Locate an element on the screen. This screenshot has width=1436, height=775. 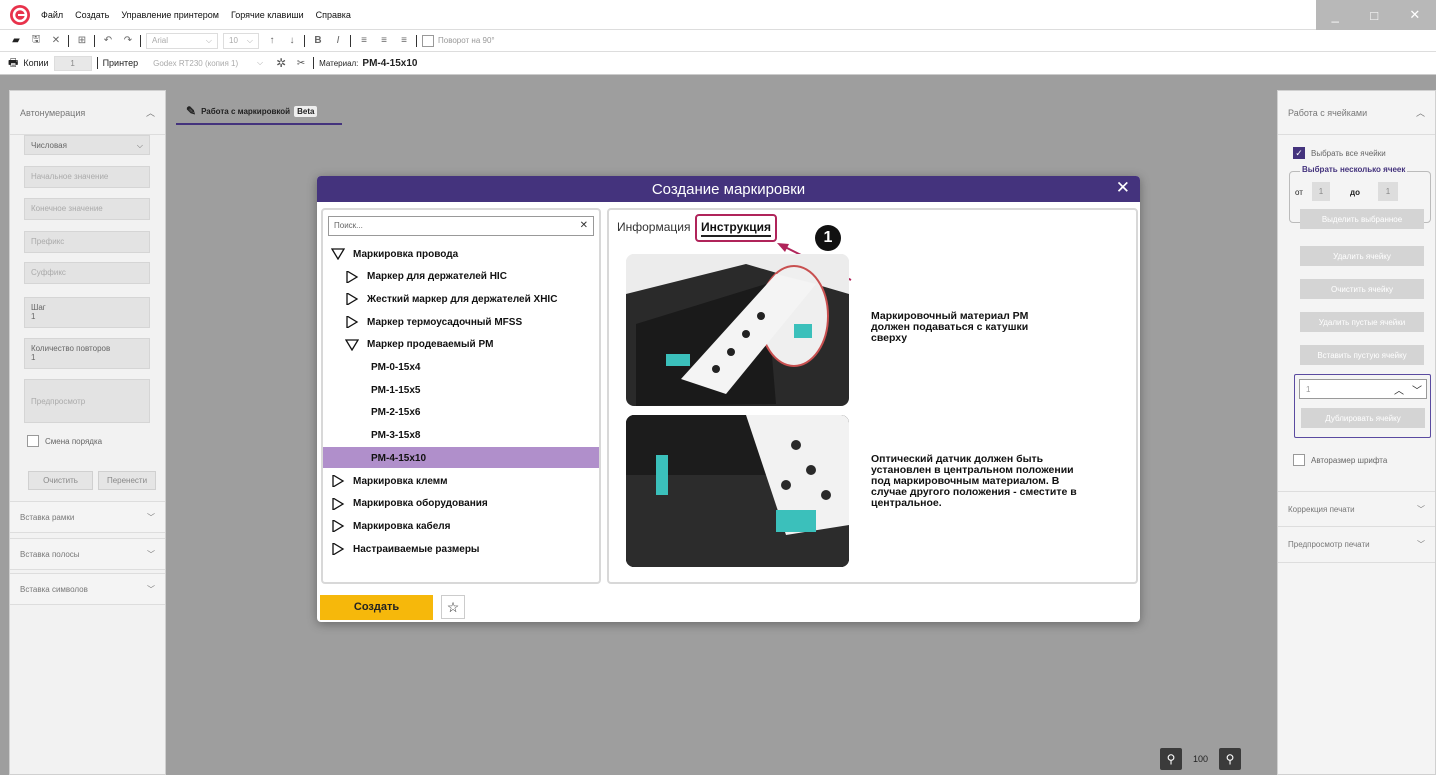
maximize-icon: □ is located at coordinates (1374, 15).